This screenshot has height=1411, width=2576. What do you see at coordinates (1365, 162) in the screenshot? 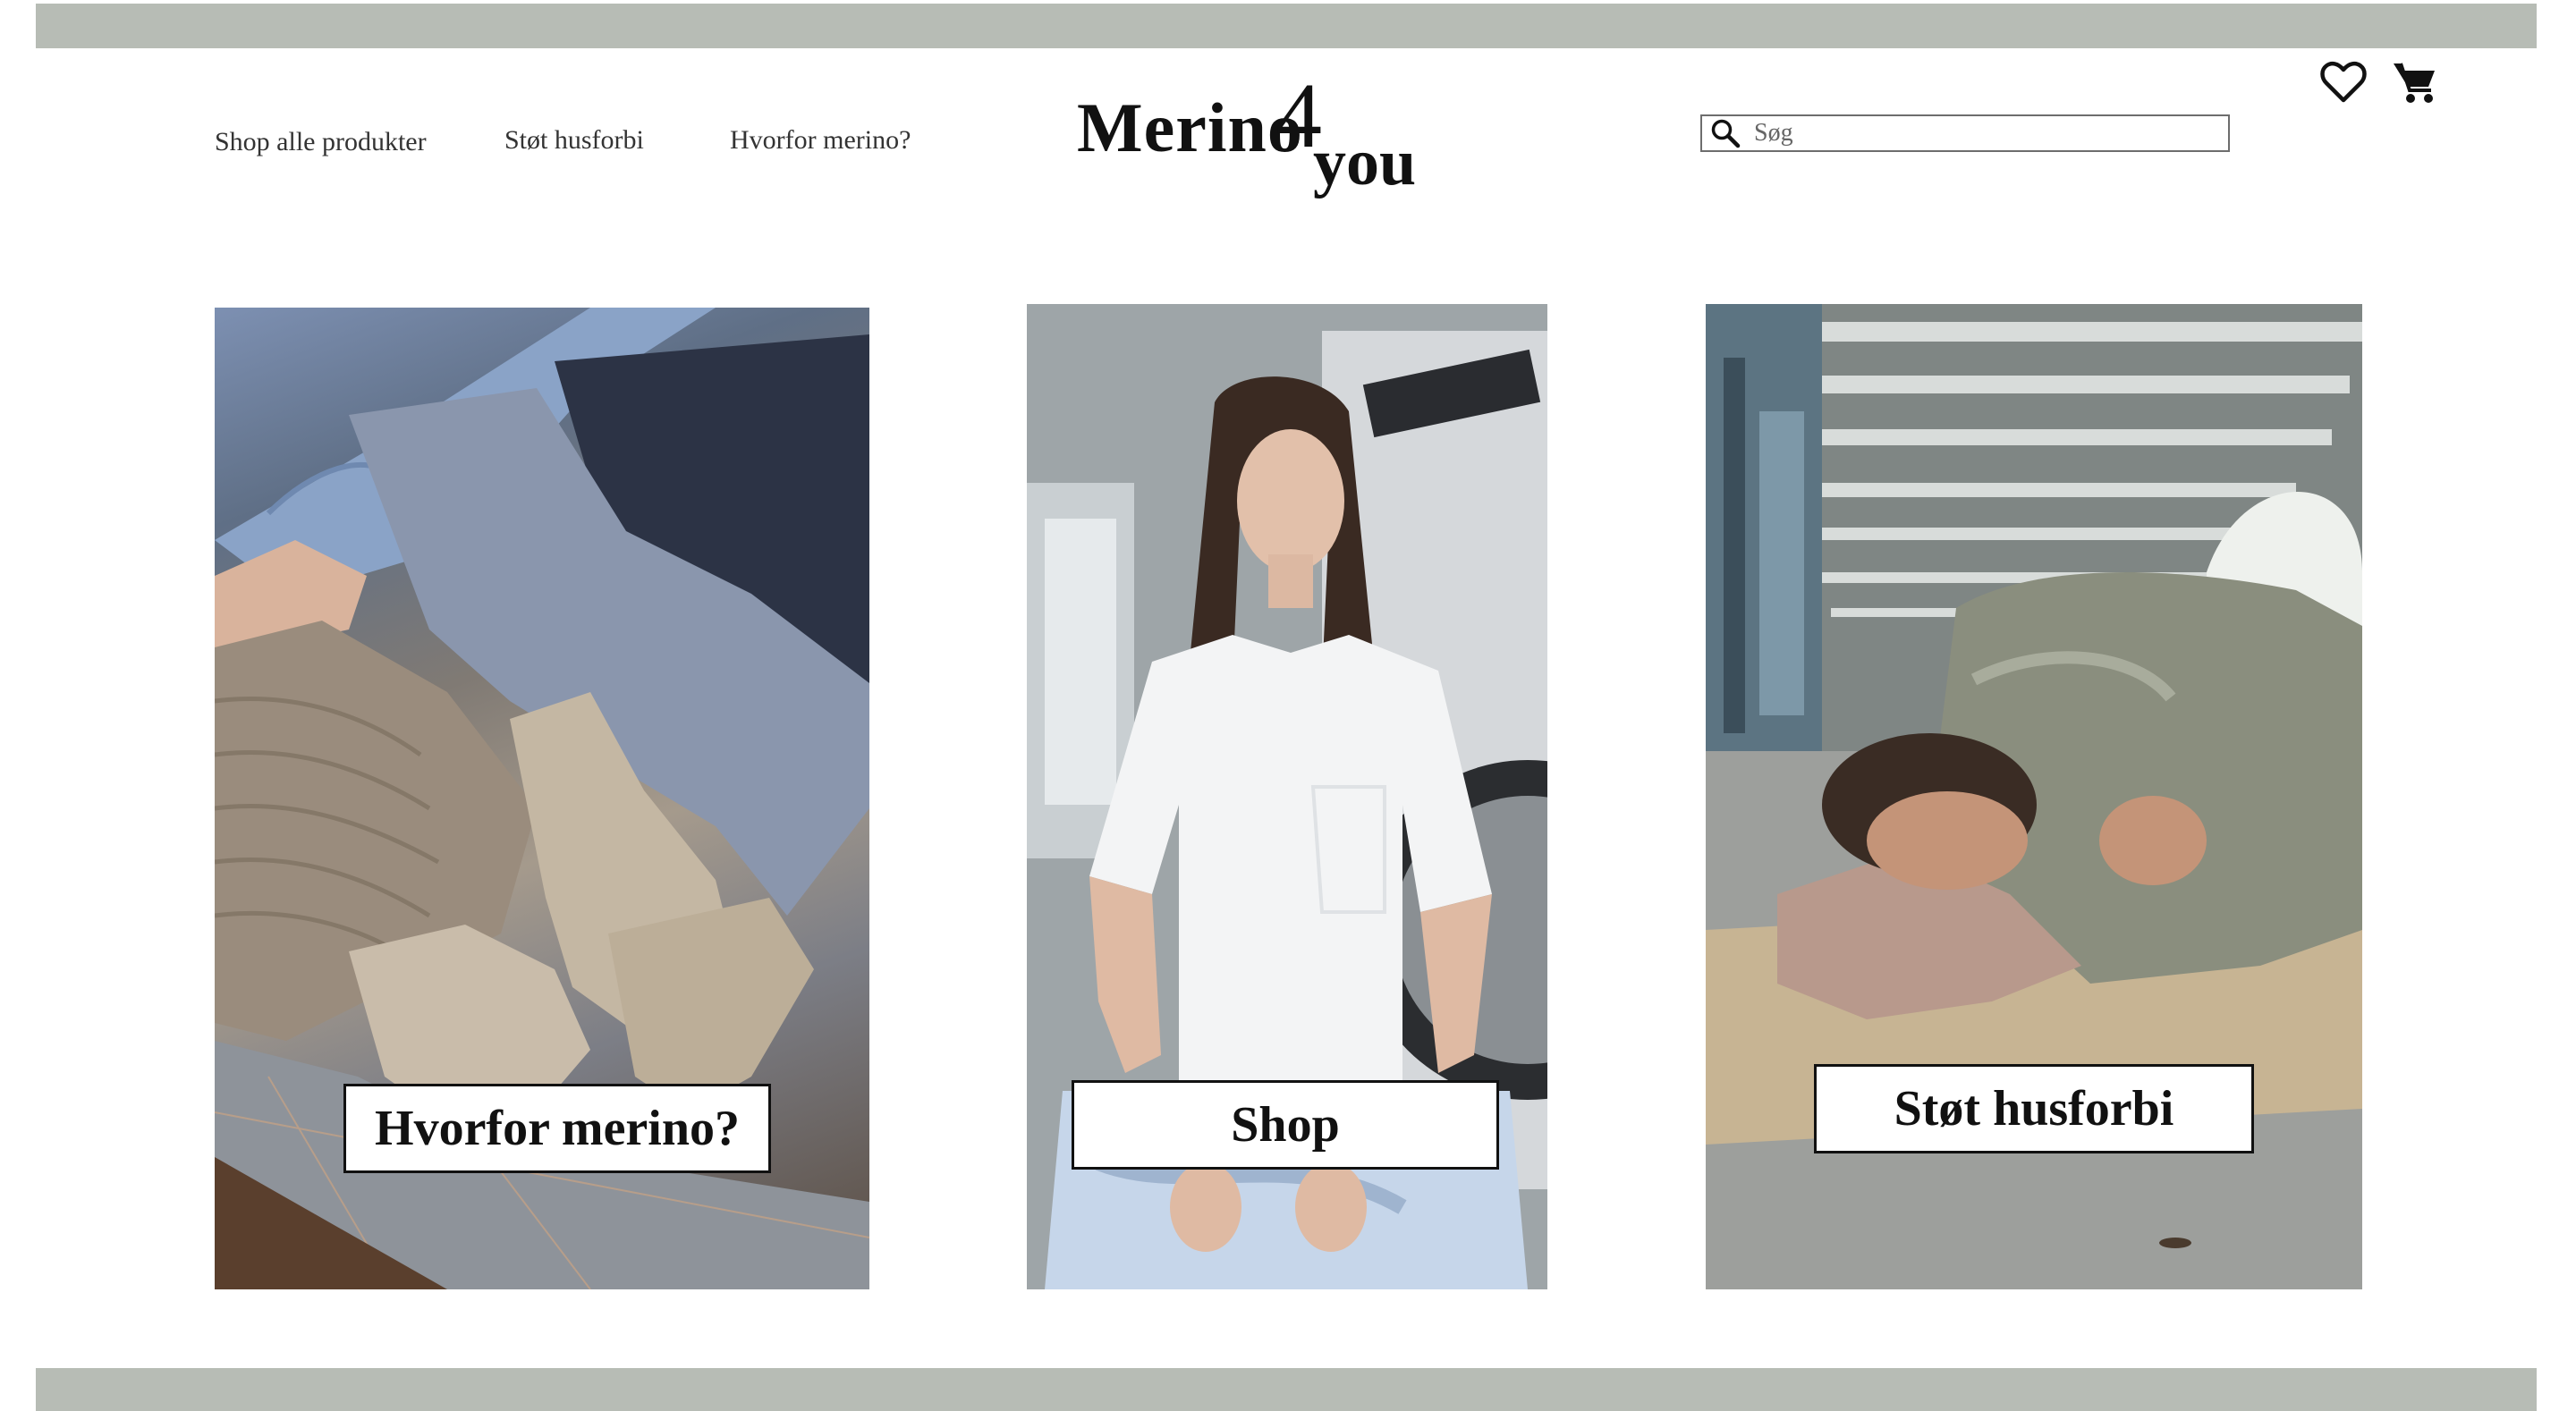
I see `logo-you: you` at bounding box center [1365, 162].